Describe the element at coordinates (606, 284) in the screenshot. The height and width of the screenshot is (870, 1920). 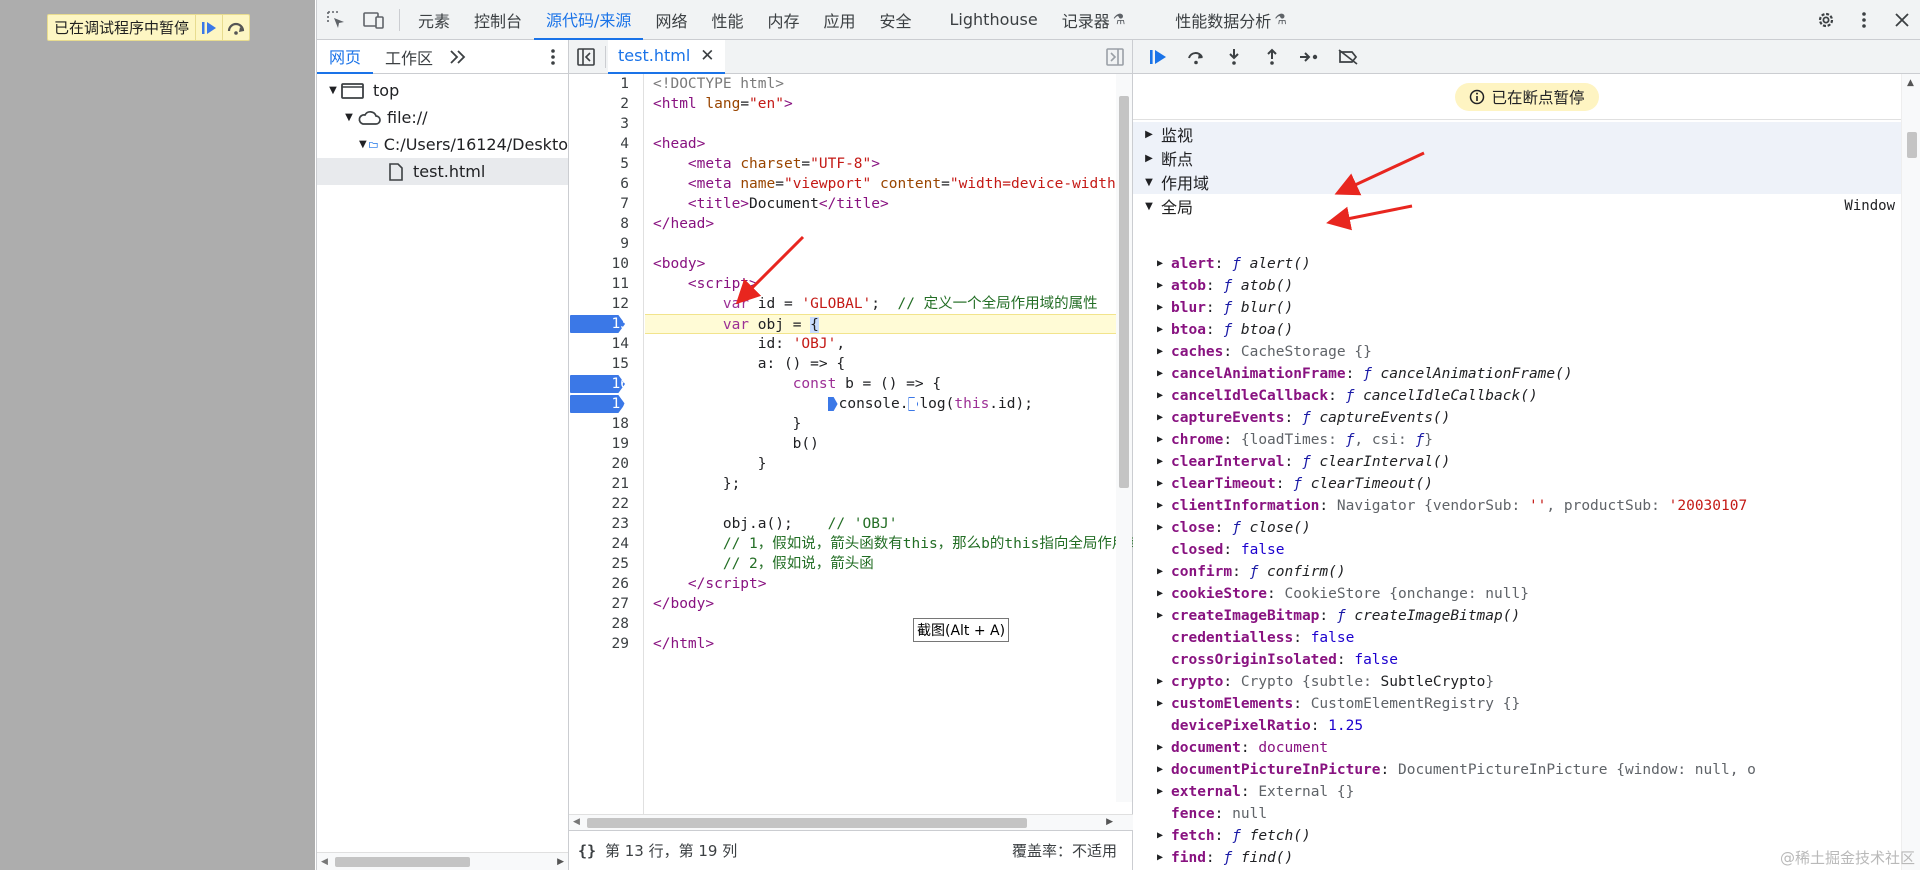
I see `line-number: 11` at that location.